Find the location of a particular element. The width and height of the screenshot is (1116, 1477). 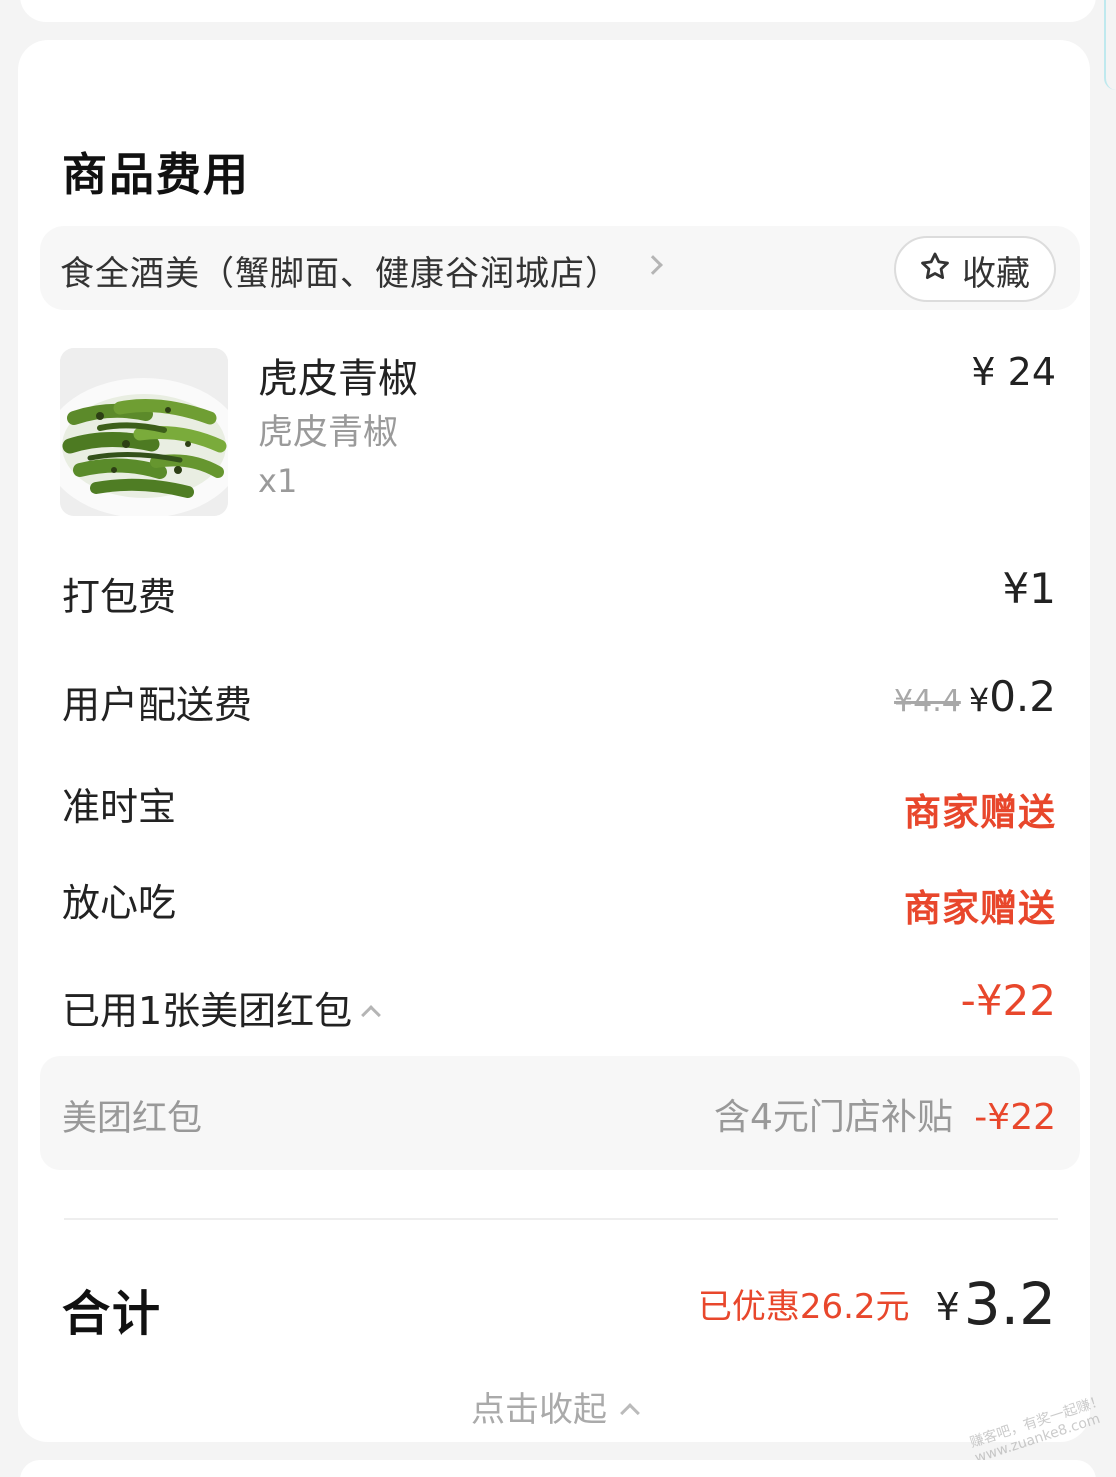

packing-fee-value: ¥1 is located at coordinates (1029, 588).